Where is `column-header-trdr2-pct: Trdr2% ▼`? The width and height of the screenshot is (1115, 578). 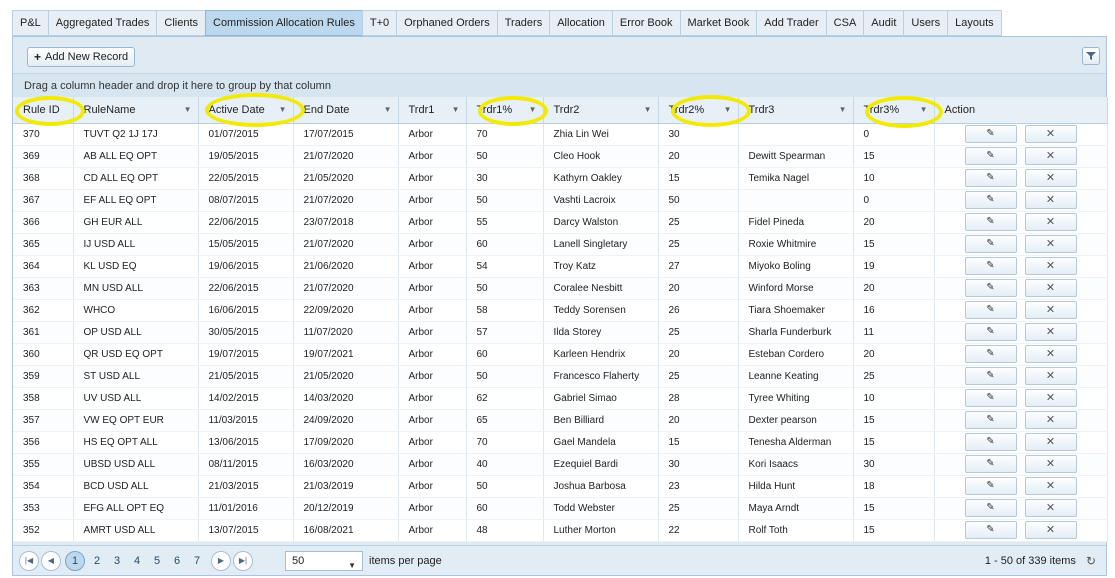 column-header-trdr2-pct: Trdr2% ▼ is located at coordinates (698, 110).